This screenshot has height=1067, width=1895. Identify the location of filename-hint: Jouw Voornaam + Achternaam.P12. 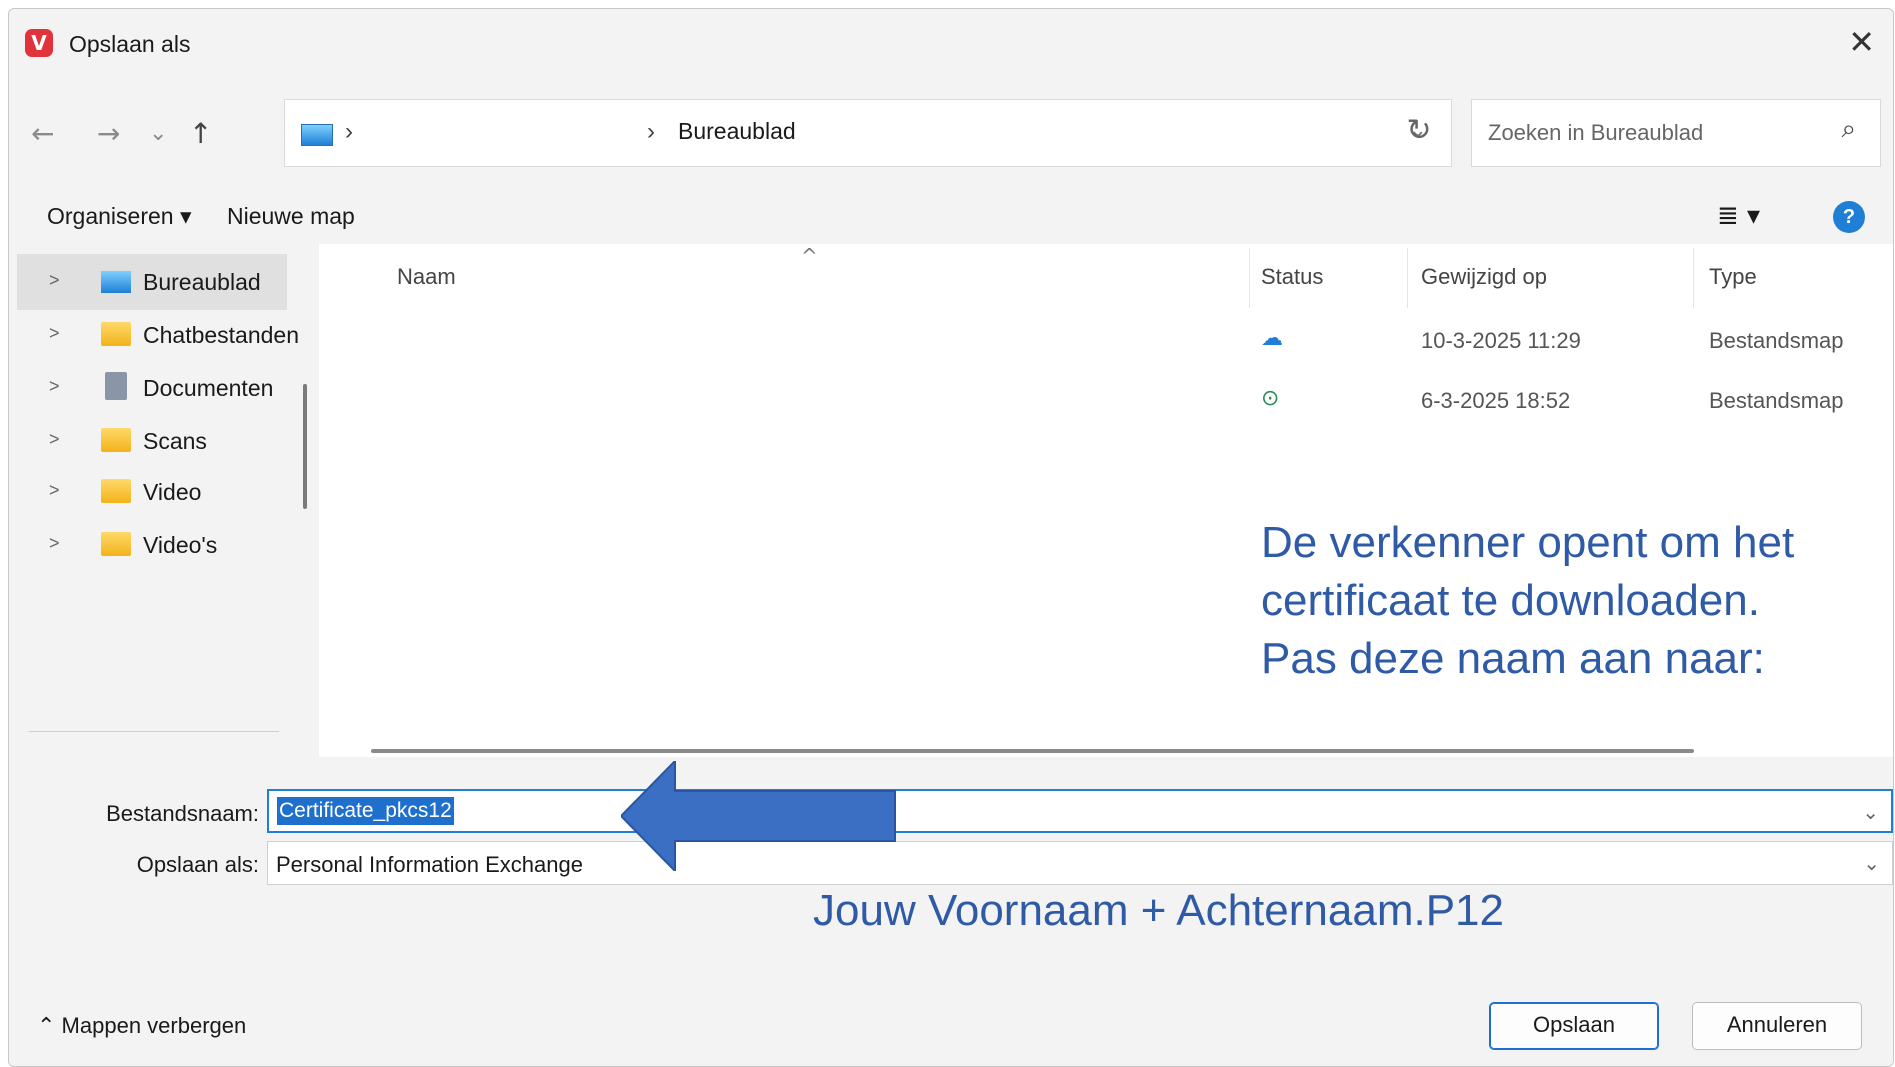
(1158, 910).